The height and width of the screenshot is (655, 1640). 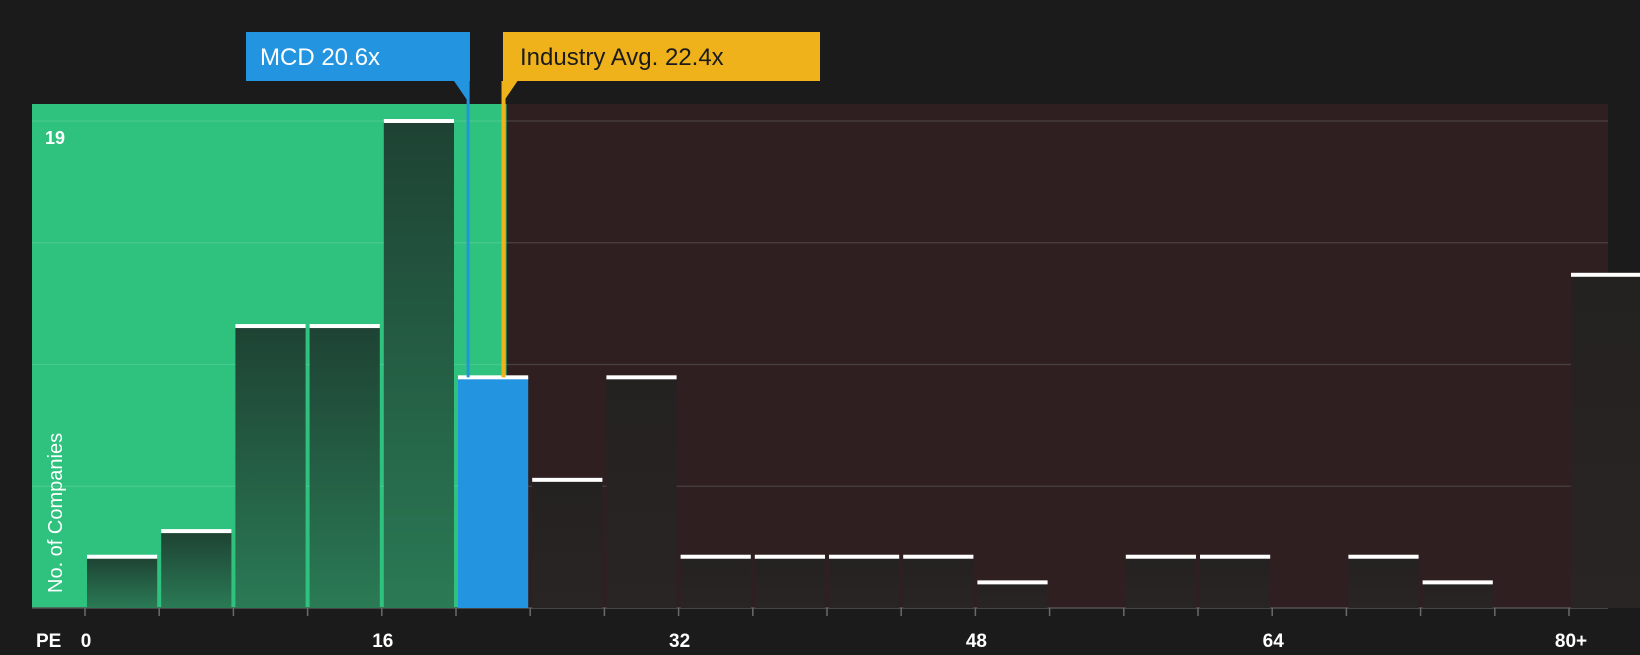 What do you see at coordinates (56, 513) in the screenshot?
I see `y-axis-label: No. of Companies` at bounding box center [56, 513].